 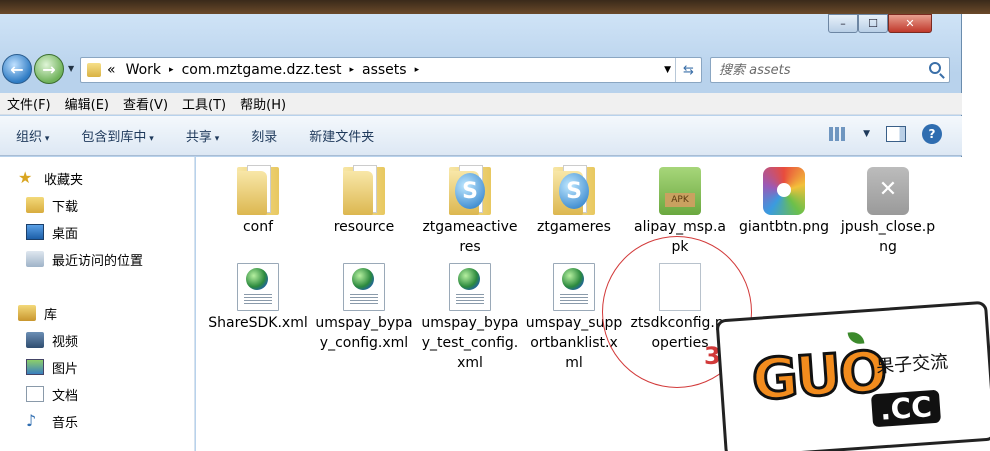 What do you see at coordinates (35, 205) in the screenshot?
I see `downloads-folder-icon` at bounding box center [35, 205].